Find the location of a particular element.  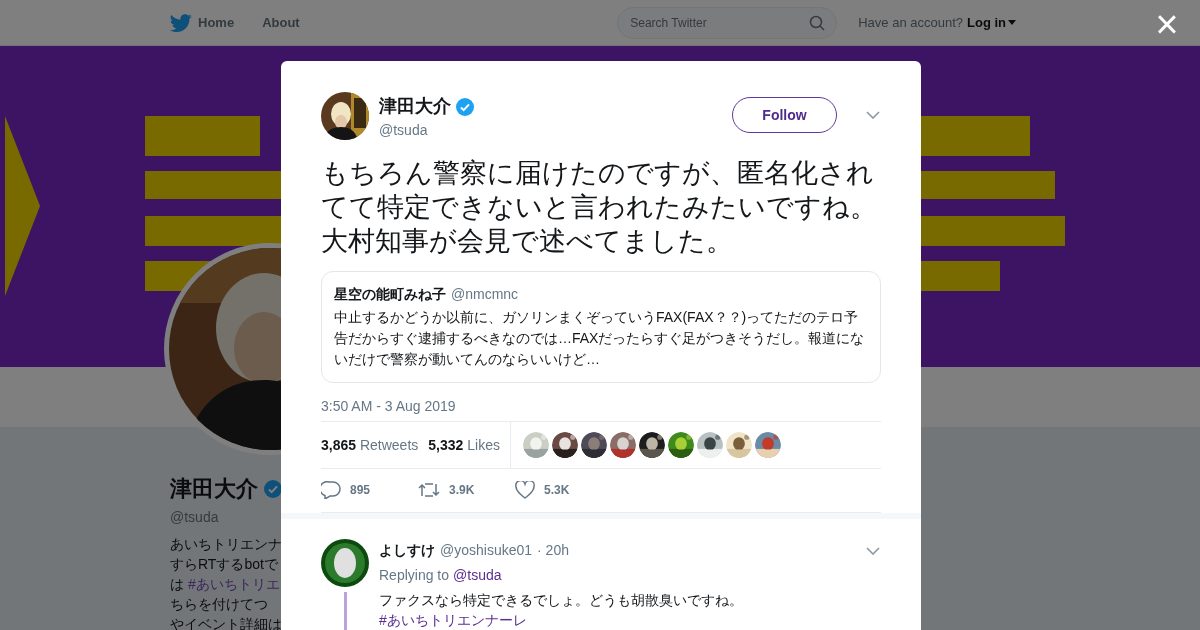

retweets-count: 3,865 Retweets is located at coordinates (370, 445).